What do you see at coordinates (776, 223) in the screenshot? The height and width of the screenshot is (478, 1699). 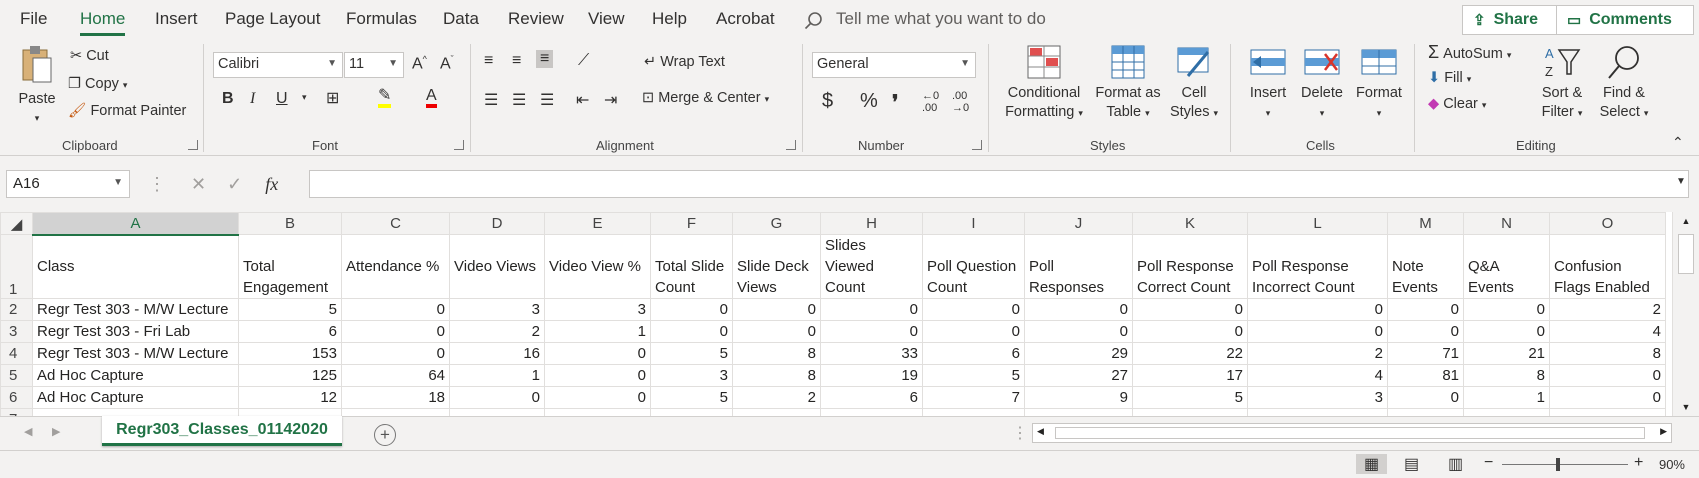 I see `column-header: G` at bounding box center [776, 223].